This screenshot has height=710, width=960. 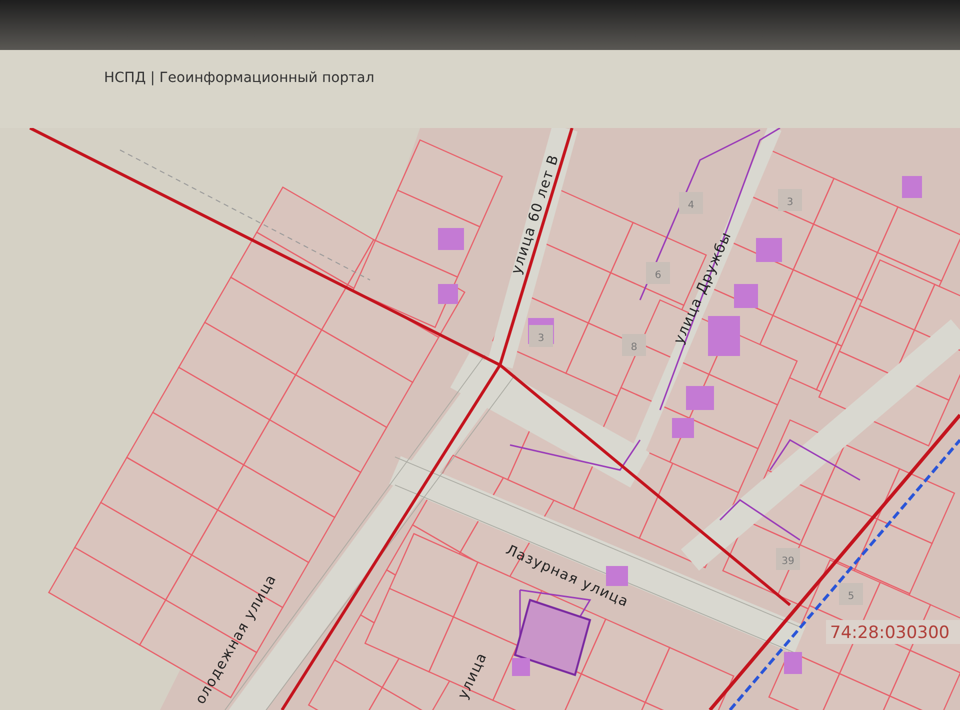 I want to click on parcel-number: 4, so click(x=691, y=205).